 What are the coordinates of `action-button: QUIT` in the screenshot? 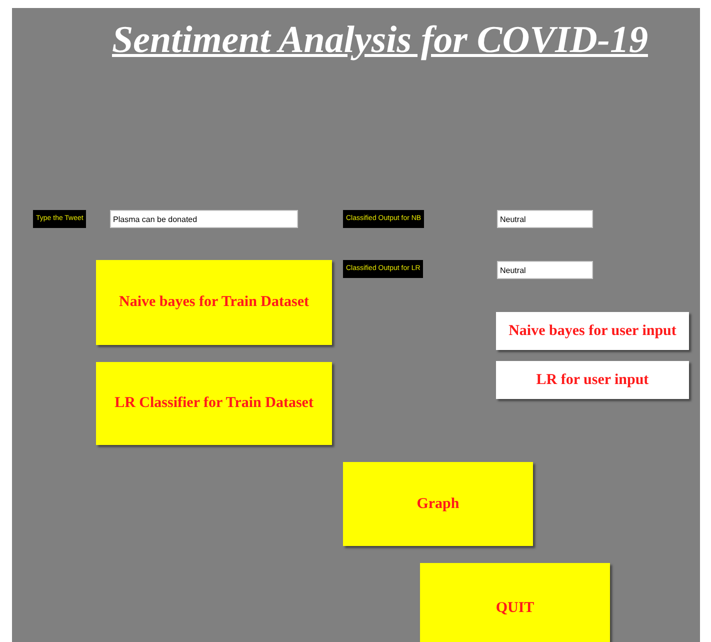 It's located at (515, 602).